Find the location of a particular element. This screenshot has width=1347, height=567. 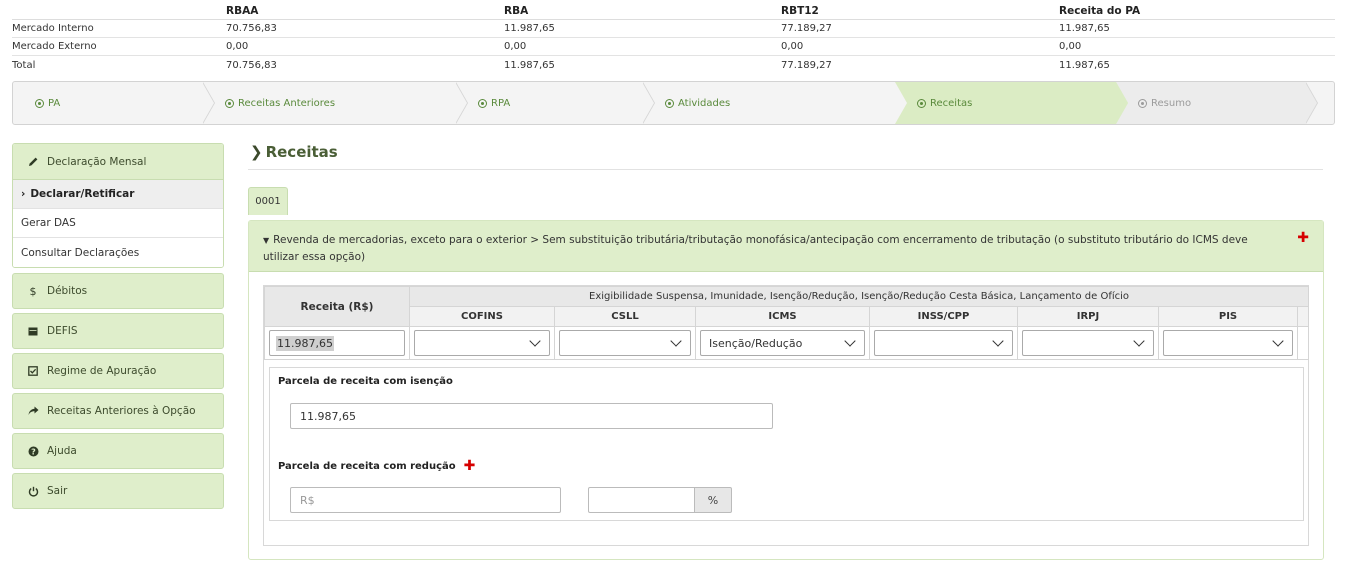

summary-header-rbaa: RBAA is located at coordinates (242, 11).